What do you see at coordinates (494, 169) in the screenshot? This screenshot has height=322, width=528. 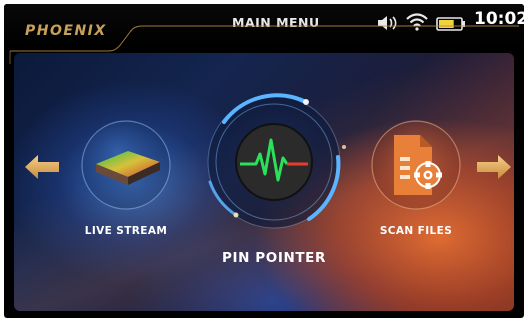 I see `arrow-right-icon` at bounding box center [494, 169].